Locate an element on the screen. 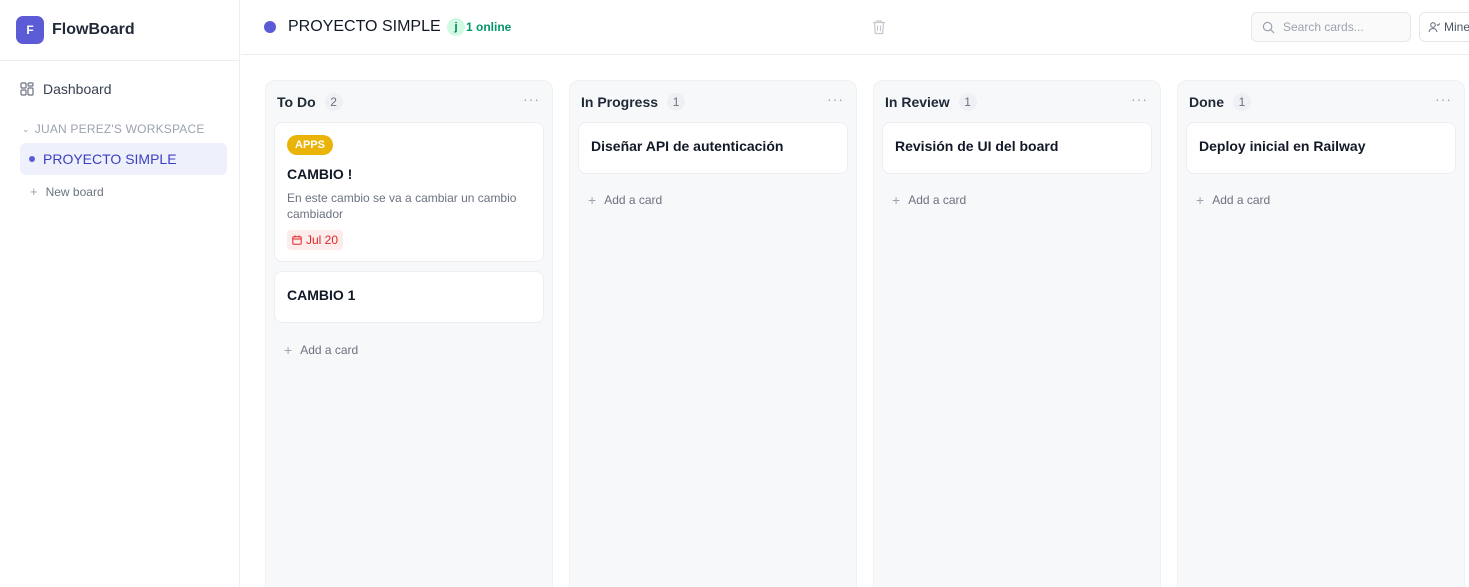  sidebar-item-label: Dashboard is located at coordinates (77, 89).